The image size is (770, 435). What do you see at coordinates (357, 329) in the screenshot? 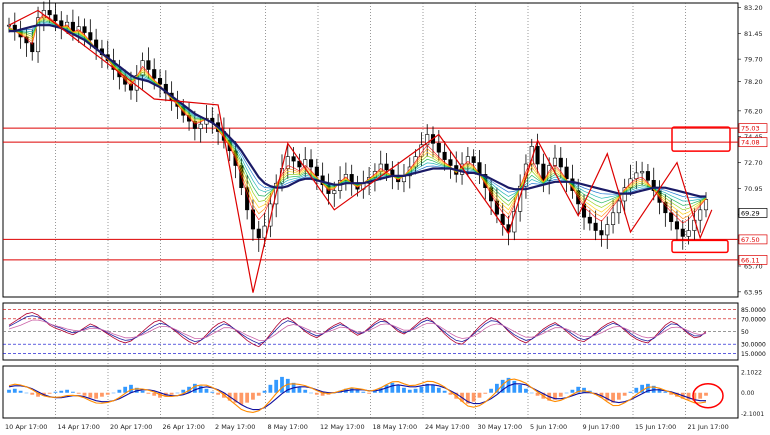
I see `rsi-series-line` at bounding box center [357, 329].